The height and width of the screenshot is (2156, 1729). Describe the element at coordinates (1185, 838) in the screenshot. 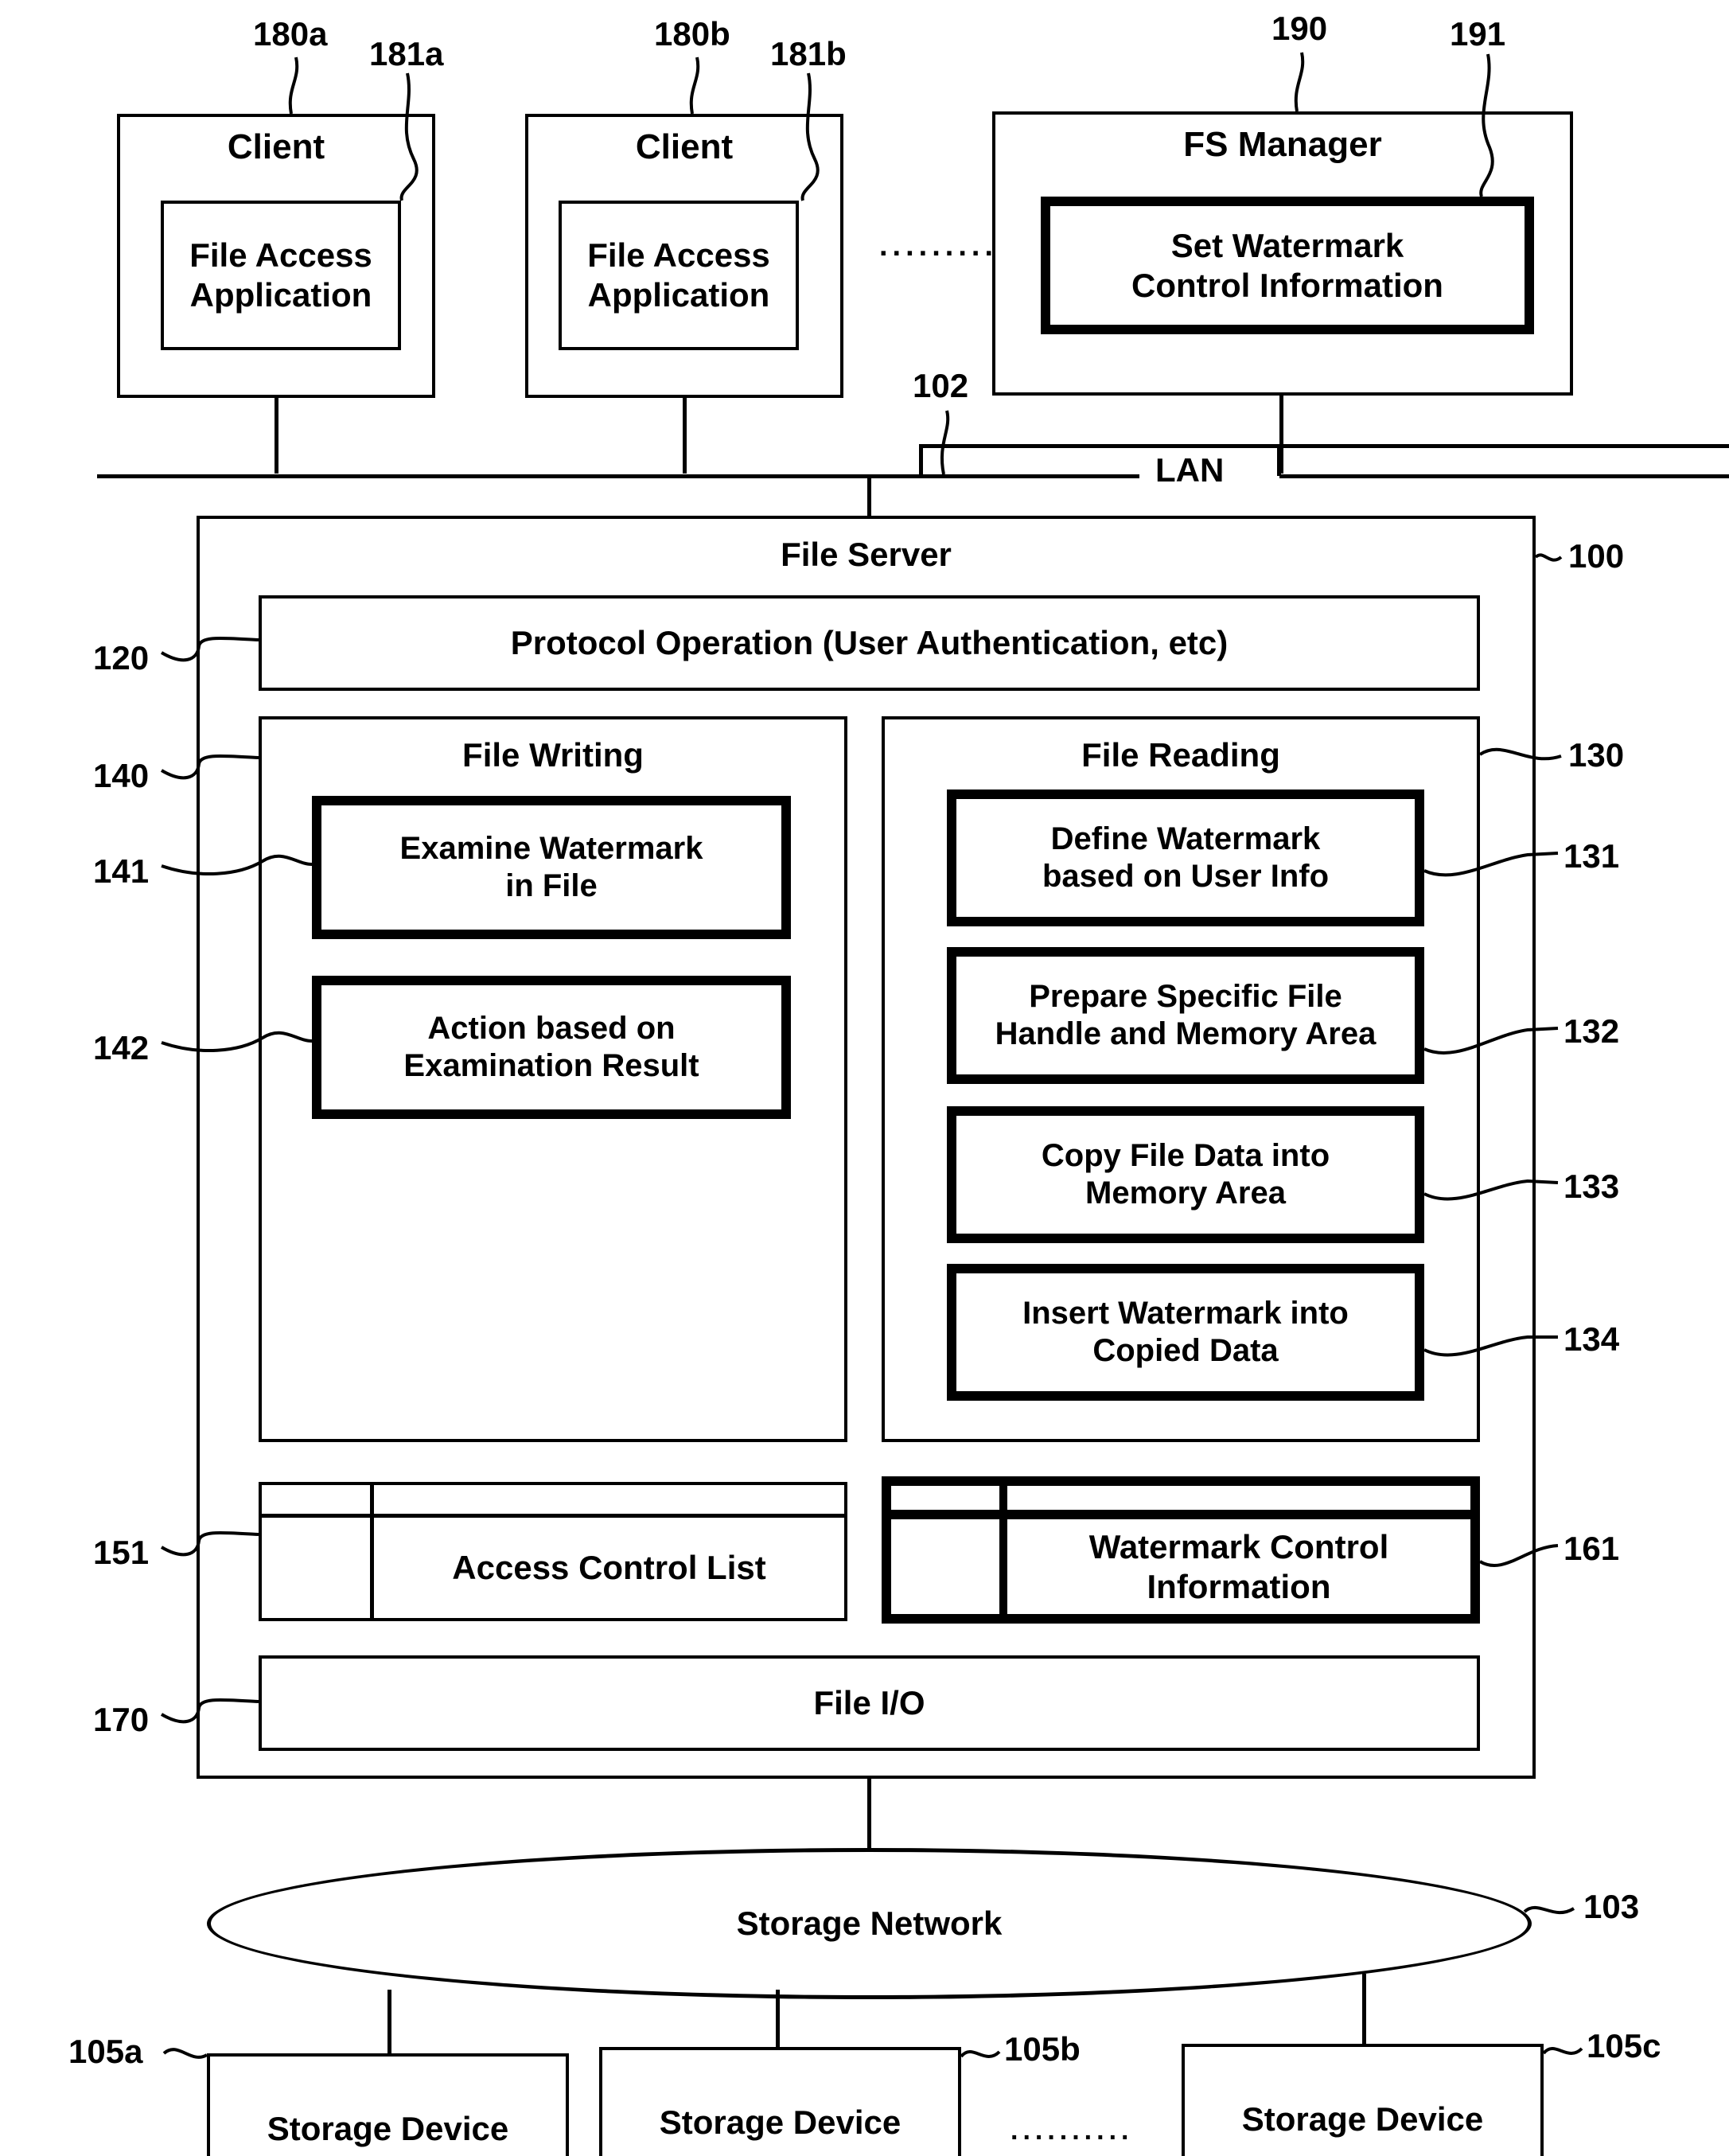

I see `step-131-line1: Define Watermark` at that location.